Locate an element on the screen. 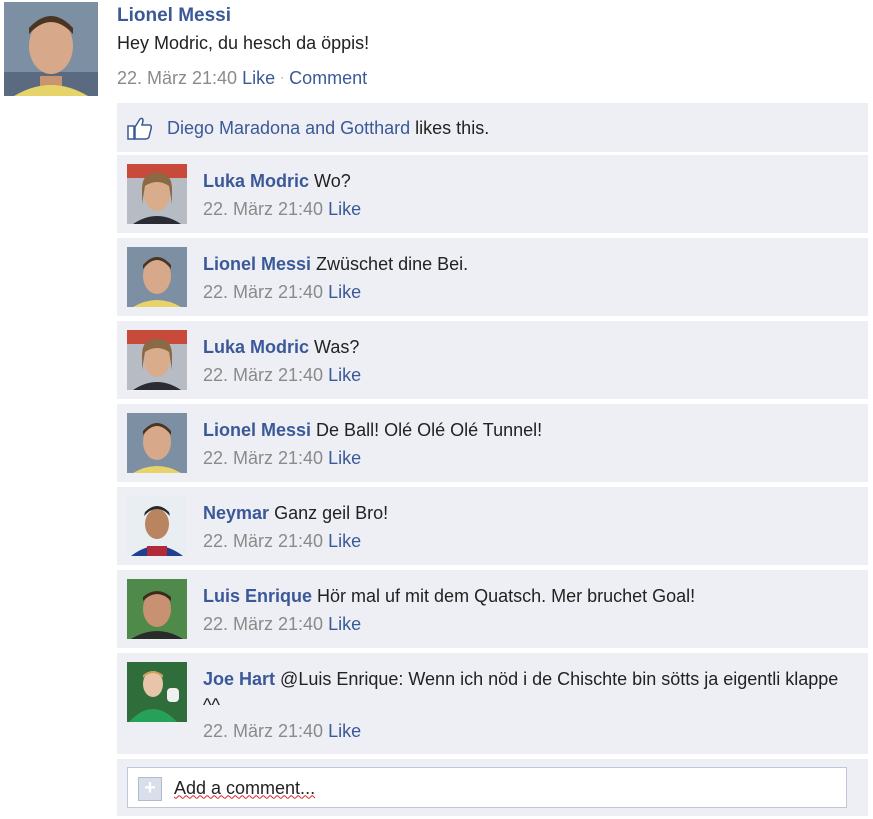 This screenshot has height=819, width=873. likers-link: Diego Maradona and Gotthard is located at coordinates (288, 128).